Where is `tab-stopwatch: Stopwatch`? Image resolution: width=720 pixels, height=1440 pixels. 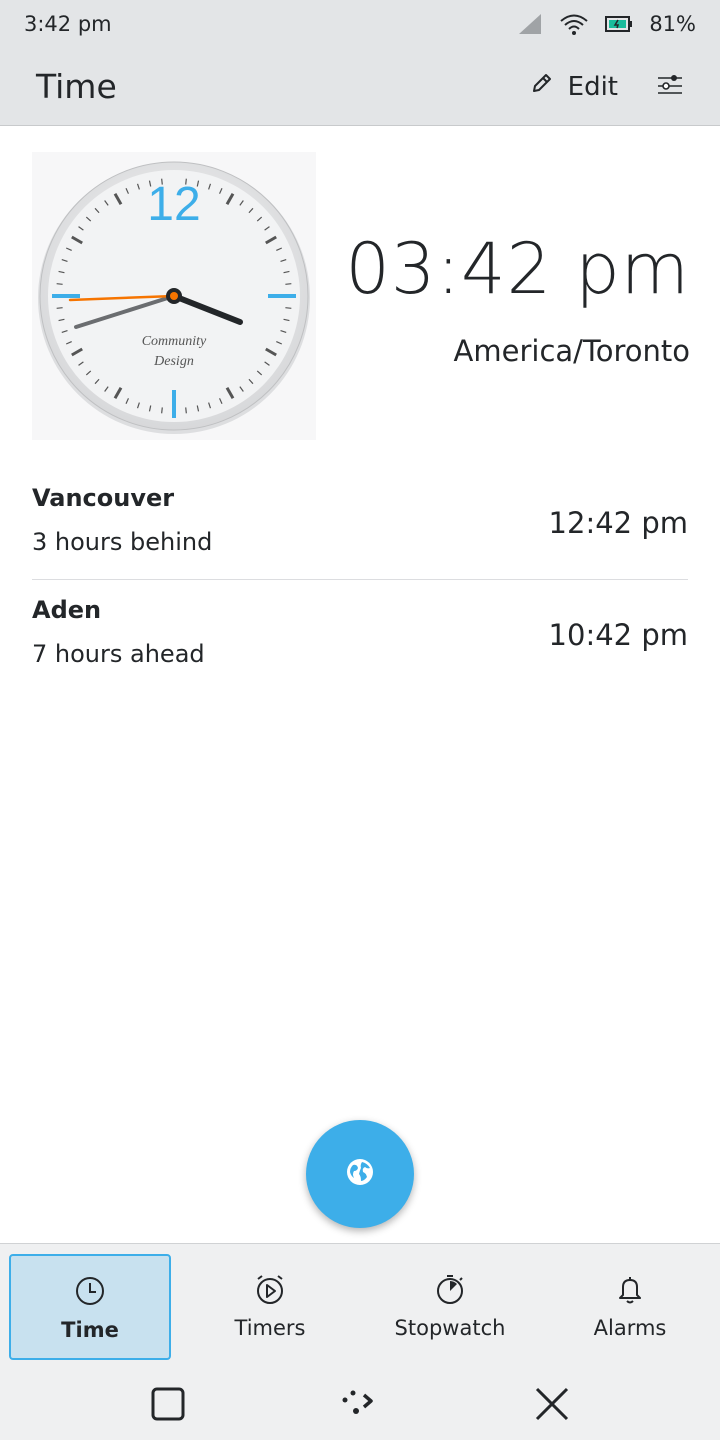
tab-stopwatch: Stopwatch is located at coordinates (450, 1307).